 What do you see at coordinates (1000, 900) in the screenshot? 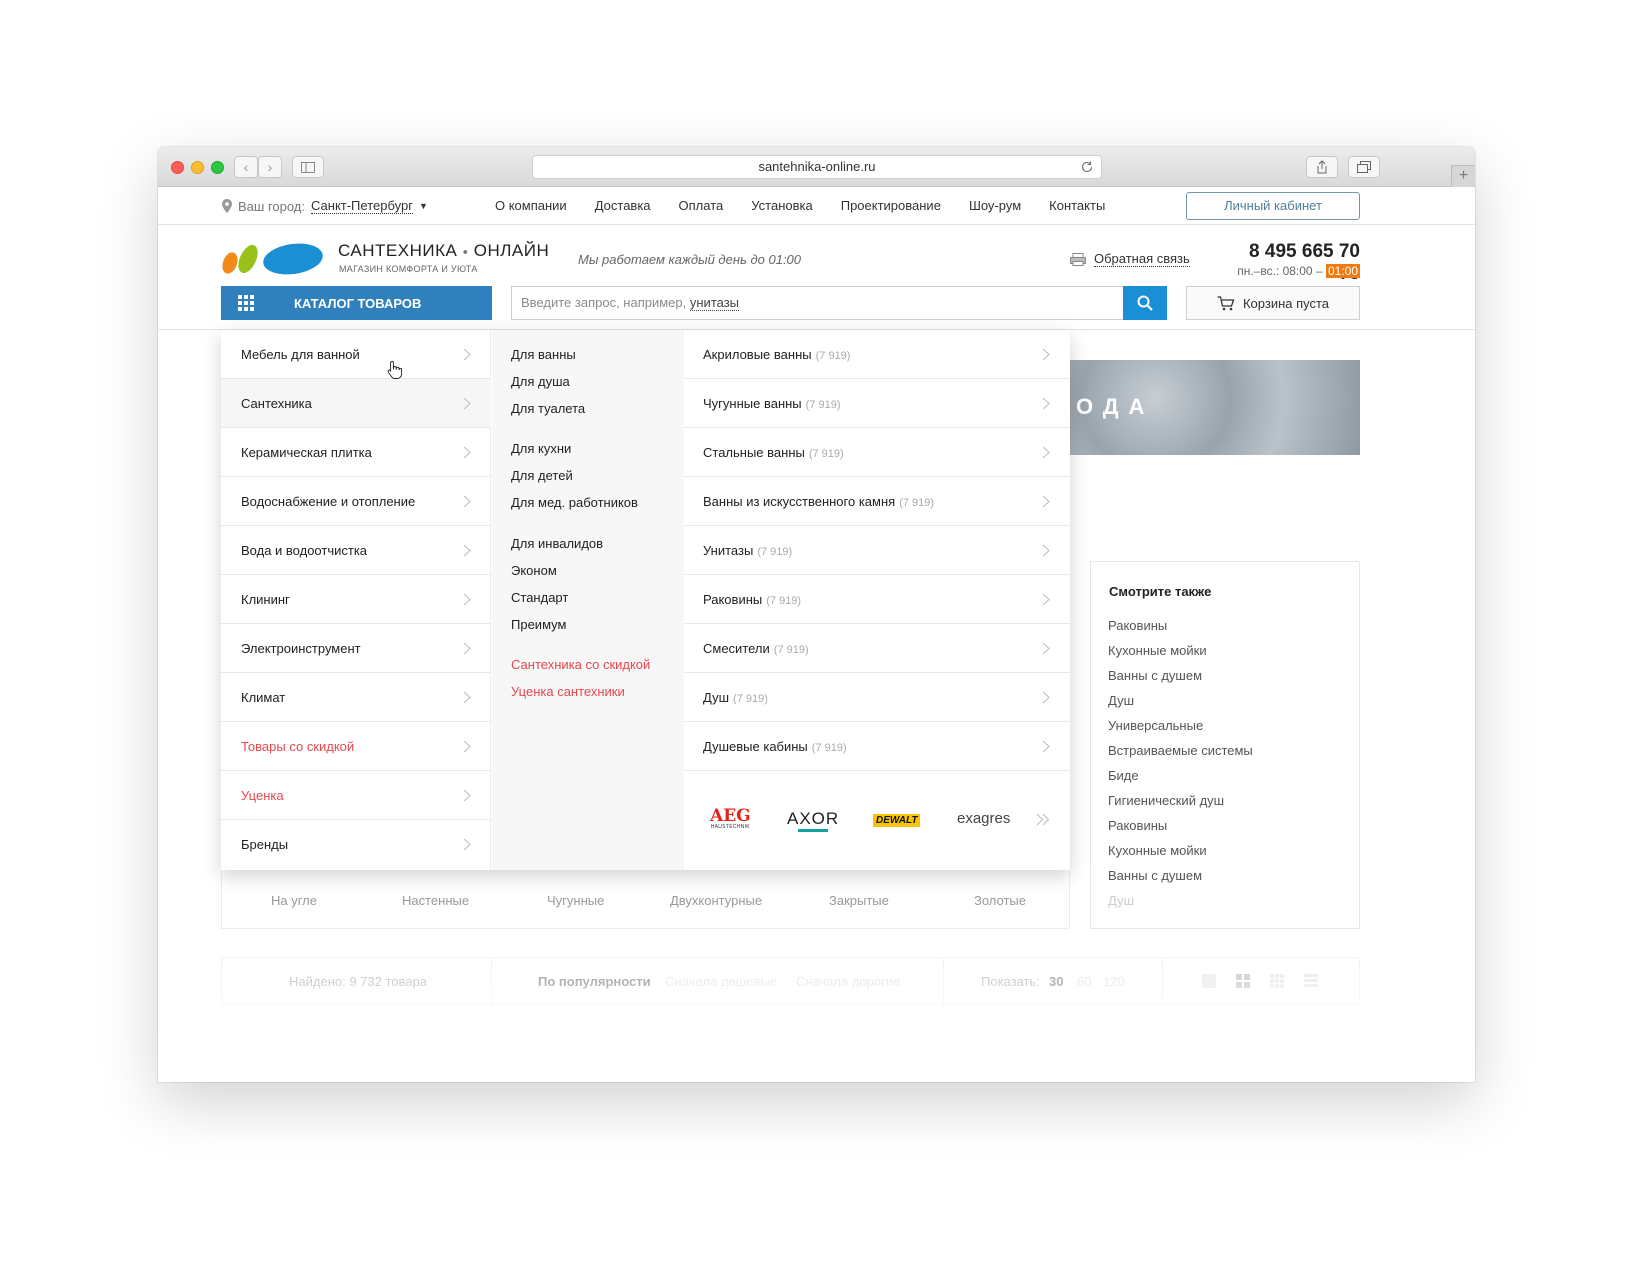
I see `filter-tag: Золотые` at bounding box center [1000, 900].